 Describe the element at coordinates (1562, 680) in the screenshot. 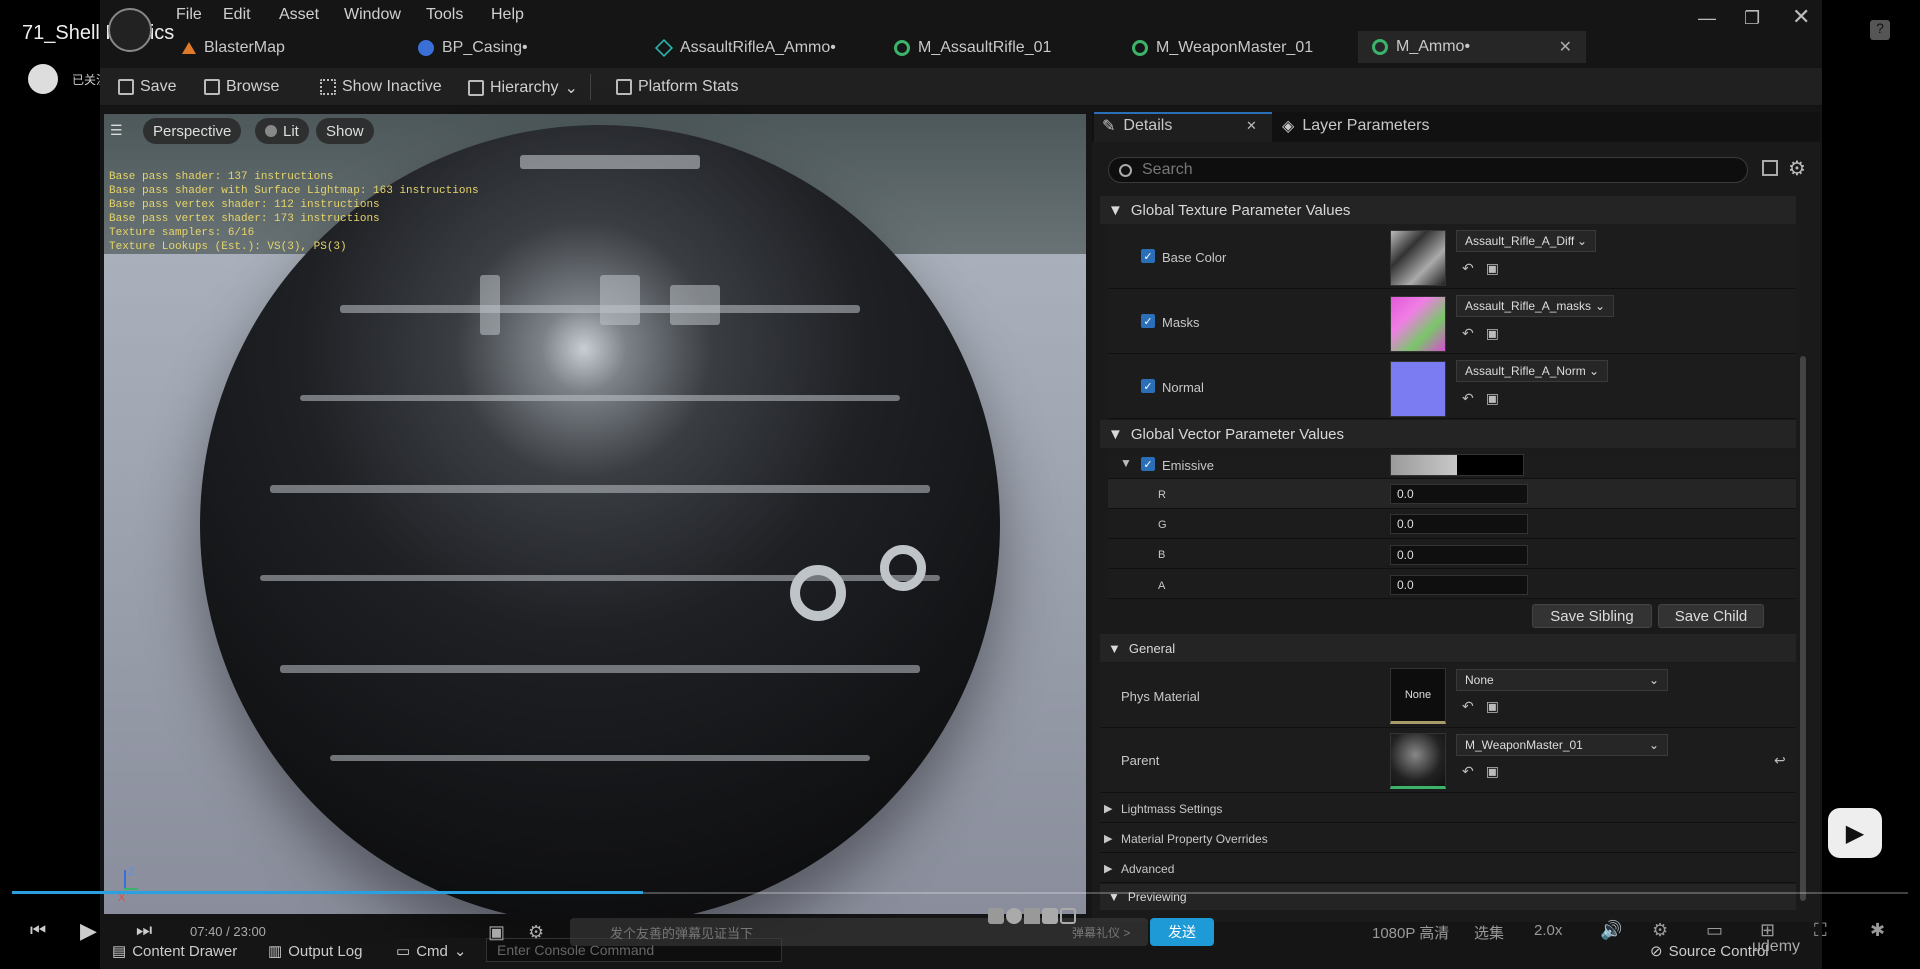

I see `phys-material-combo: None ⌄` at that location.